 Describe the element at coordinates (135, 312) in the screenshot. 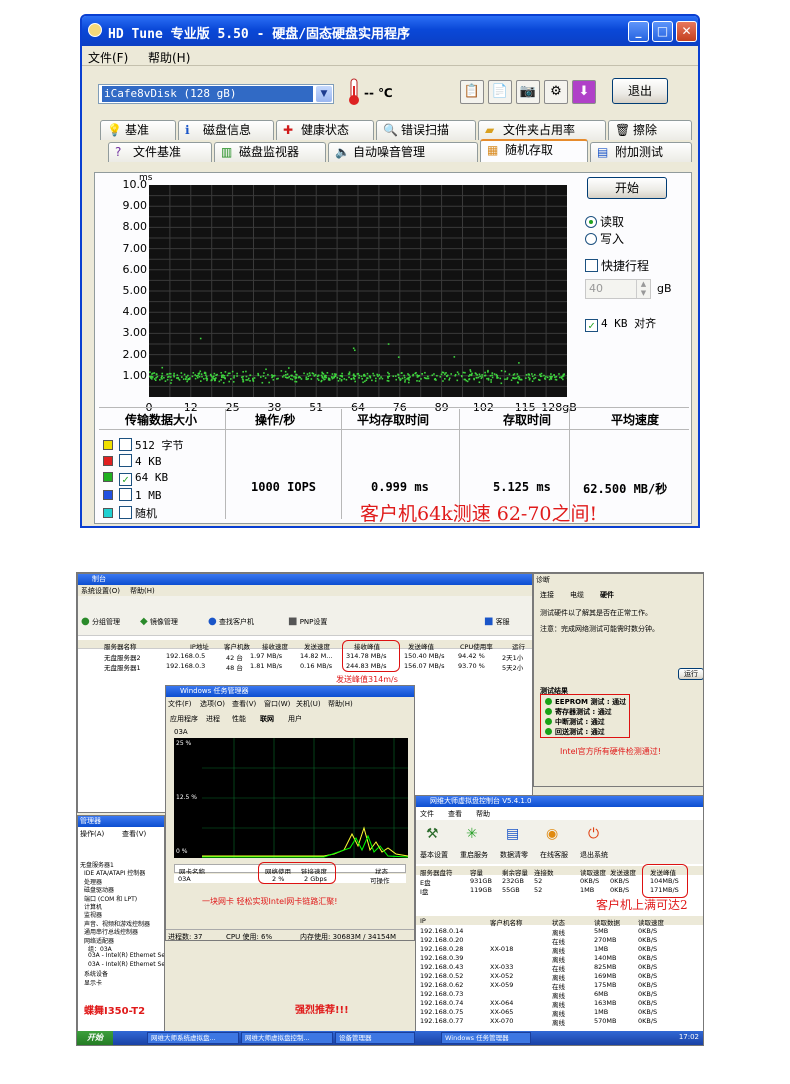

I see `y-tick-label: 4.00` at that location.